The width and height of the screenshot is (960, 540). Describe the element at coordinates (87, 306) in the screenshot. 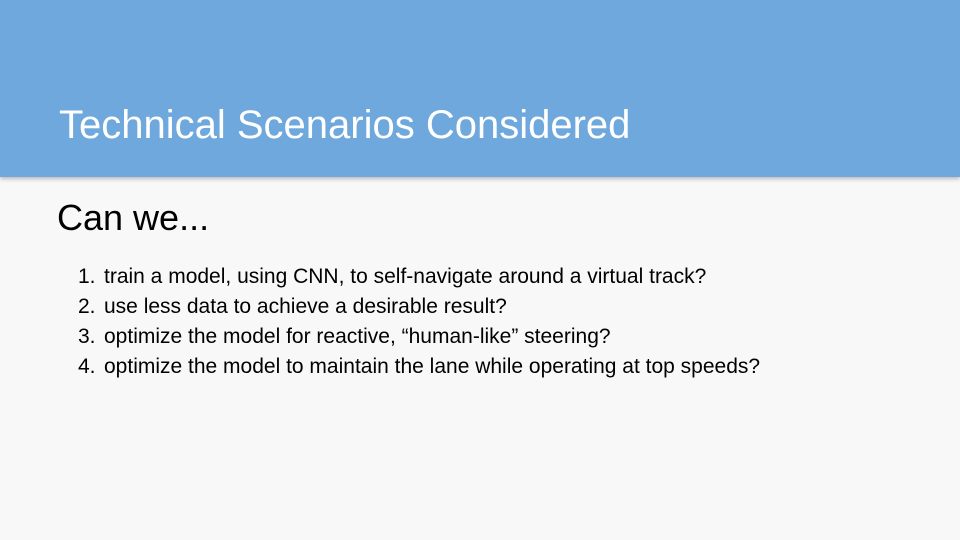

I see `list-item-number: 2.` at that location.